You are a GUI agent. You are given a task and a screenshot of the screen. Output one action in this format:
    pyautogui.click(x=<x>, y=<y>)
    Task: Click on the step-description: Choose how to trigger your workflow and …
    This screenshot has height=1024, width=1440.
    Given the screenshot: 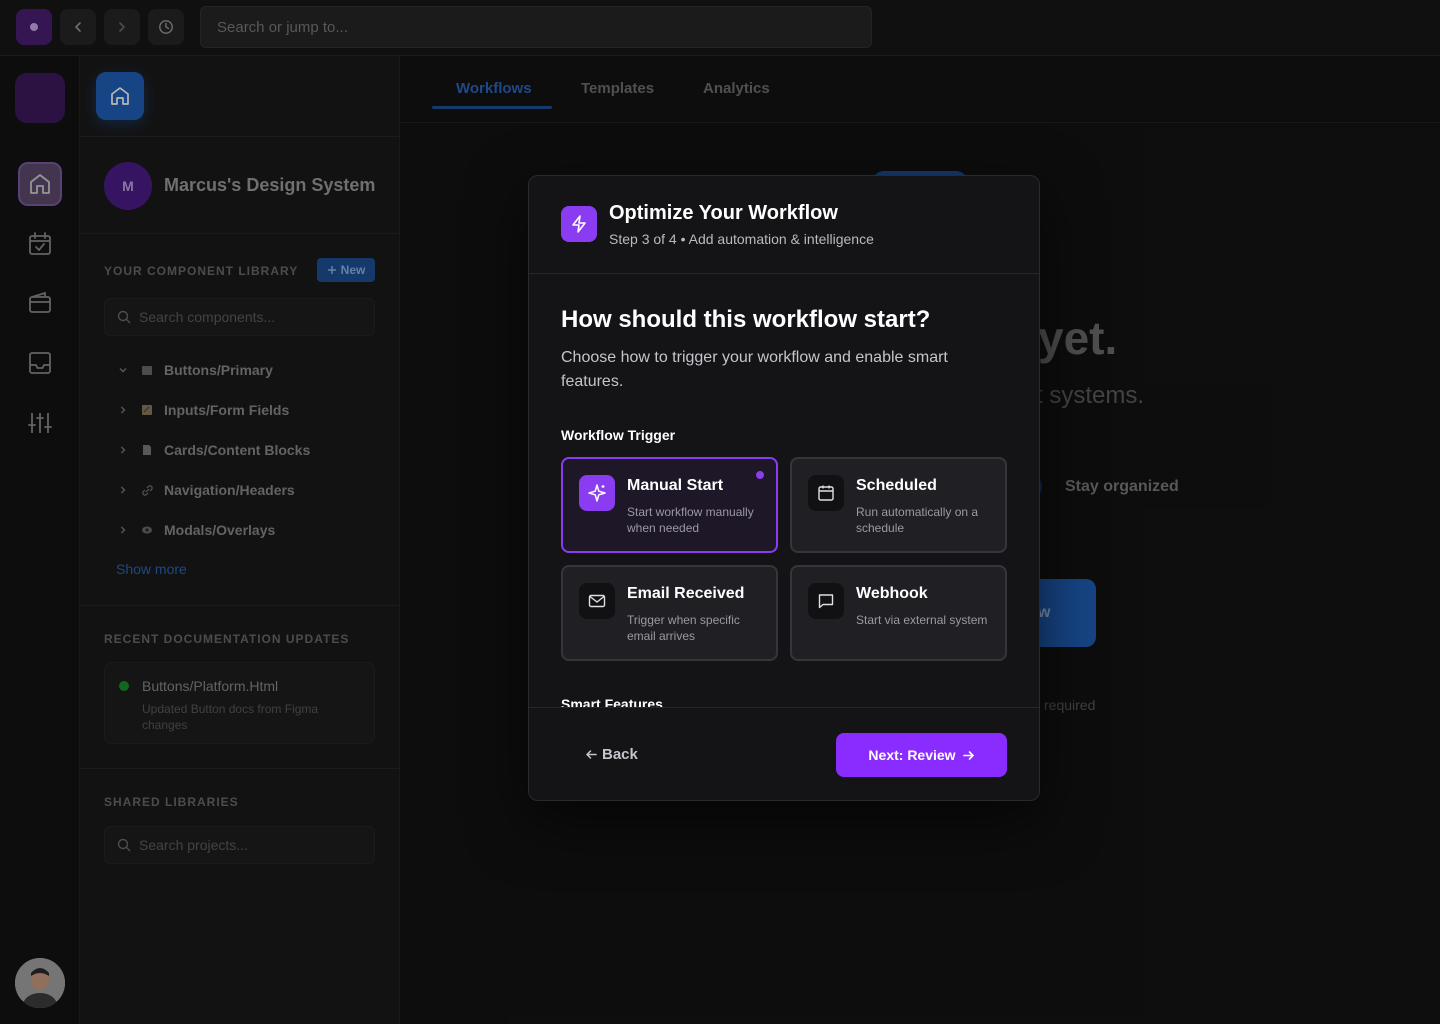 What is the action you would take?
    pyautogui.click(x=754, y=369)
    